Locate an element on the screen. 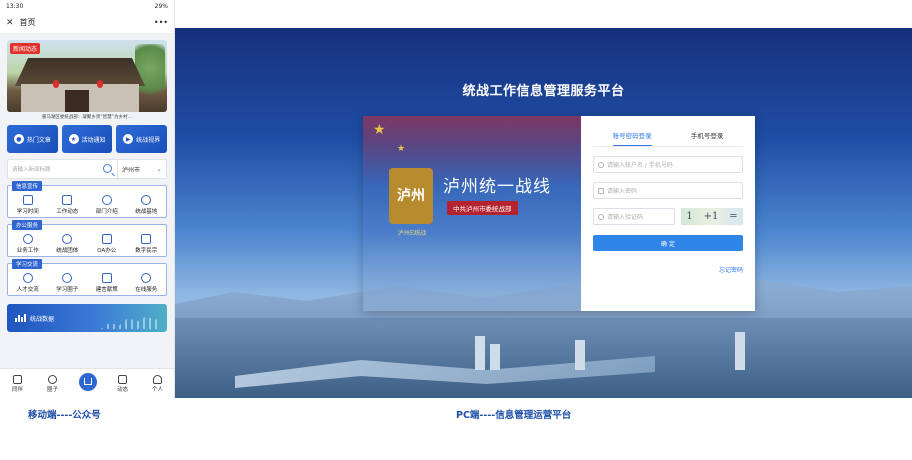  search-icon is located at coordinates (107, 168).